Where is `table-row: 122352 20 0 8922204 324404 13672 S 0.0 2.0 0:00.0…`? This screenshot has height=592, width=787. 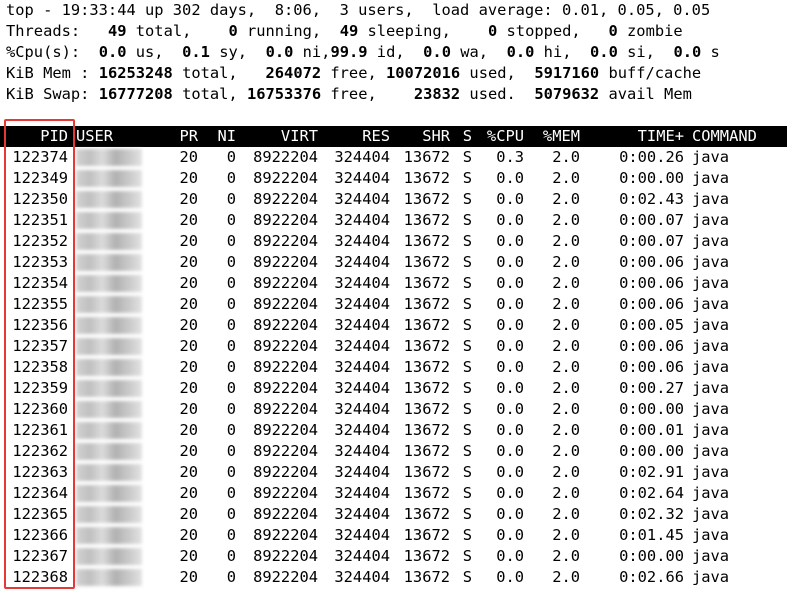 table-row: 122352 20 0 8922204 324404 13672 S 0.0 2.0 0:00.0… is located at coordinates (393, 241).